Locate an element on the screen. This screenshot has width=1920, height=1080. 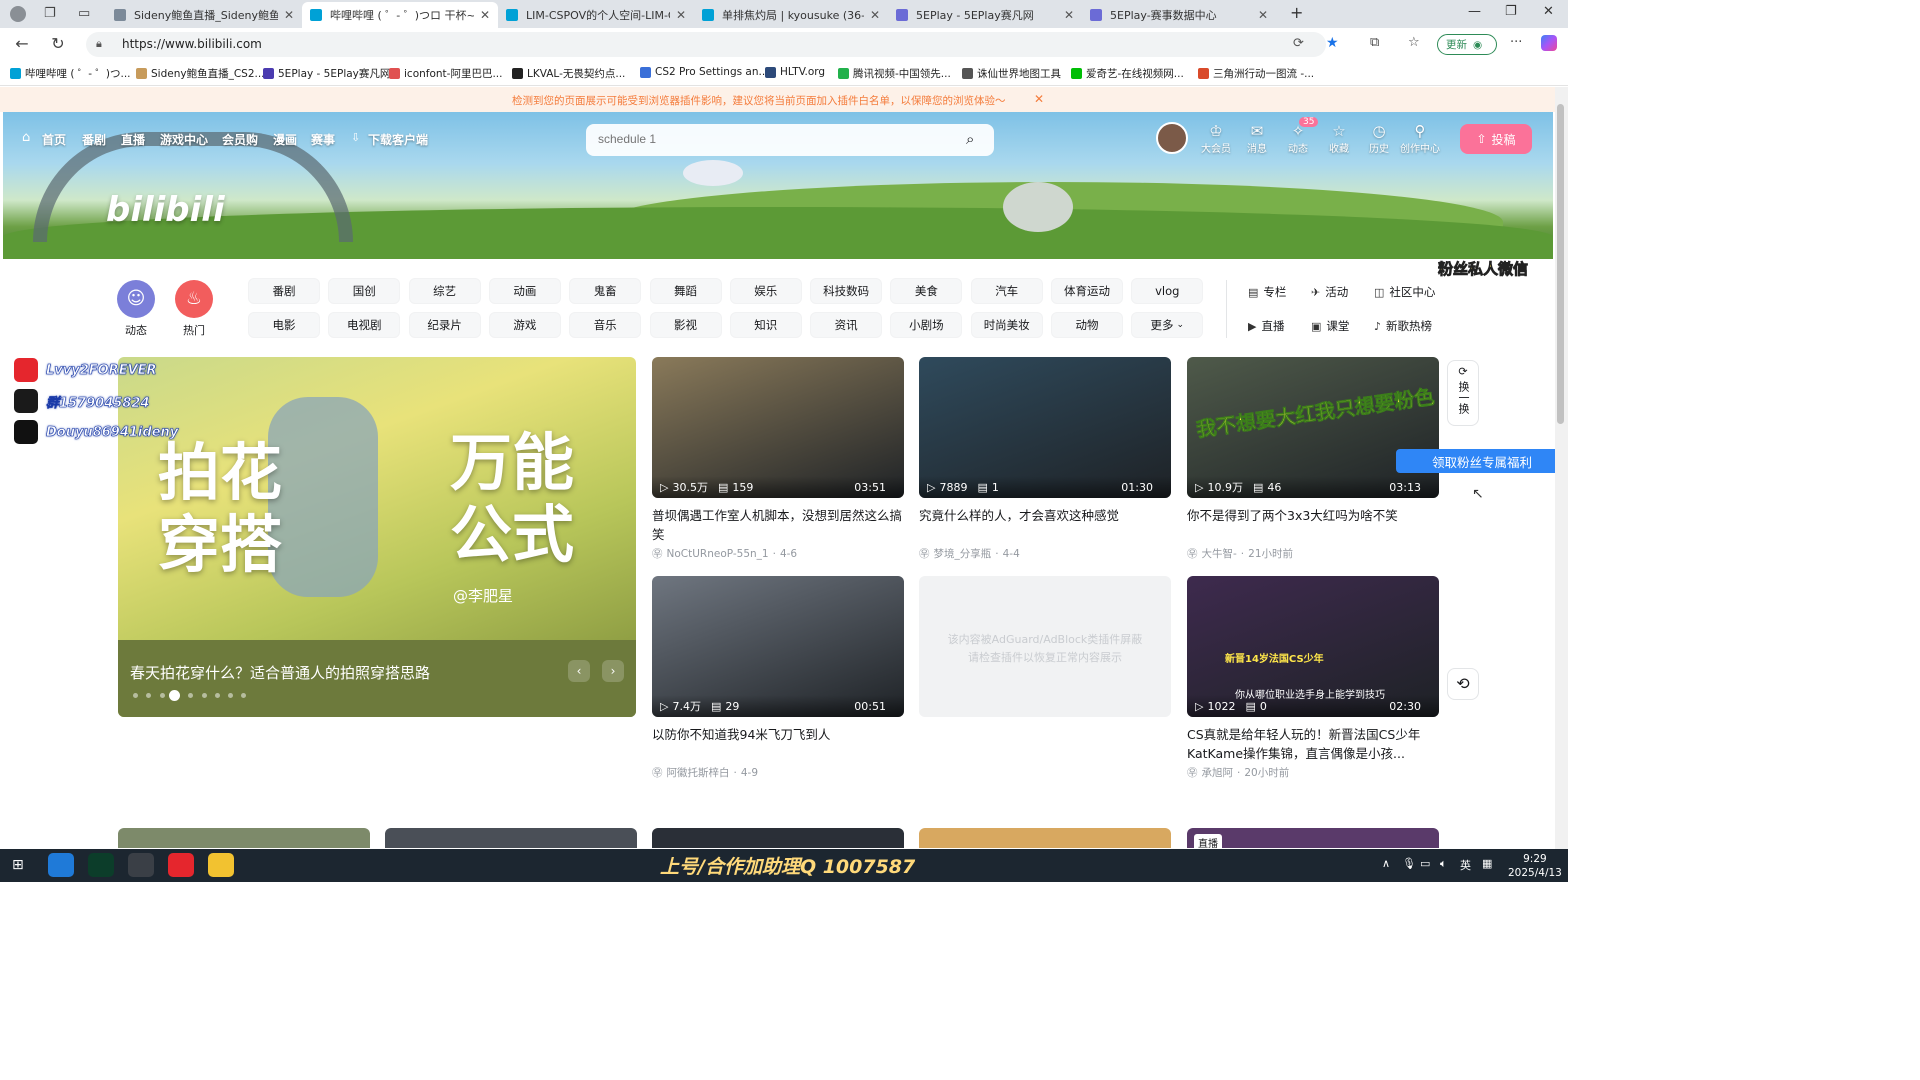
minimize-icon: — is located at coordinates (1474, 11).